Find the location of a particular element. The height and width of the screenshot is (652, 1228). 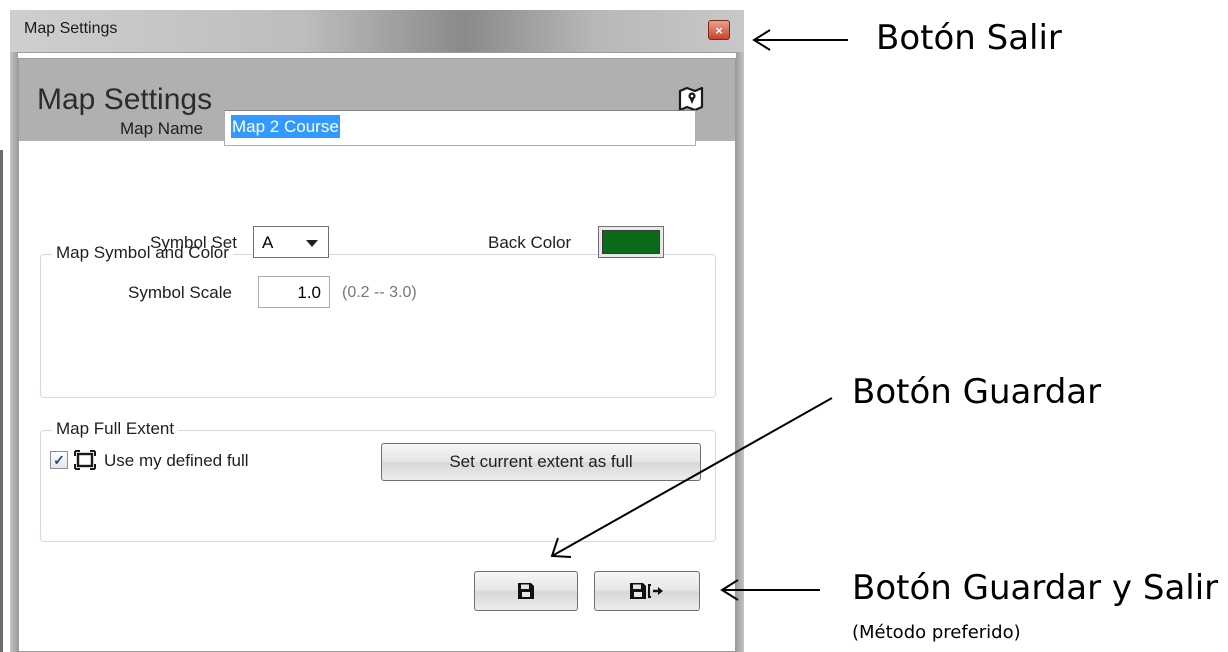

chevron-down-icon is located at coordinates (312, 243).